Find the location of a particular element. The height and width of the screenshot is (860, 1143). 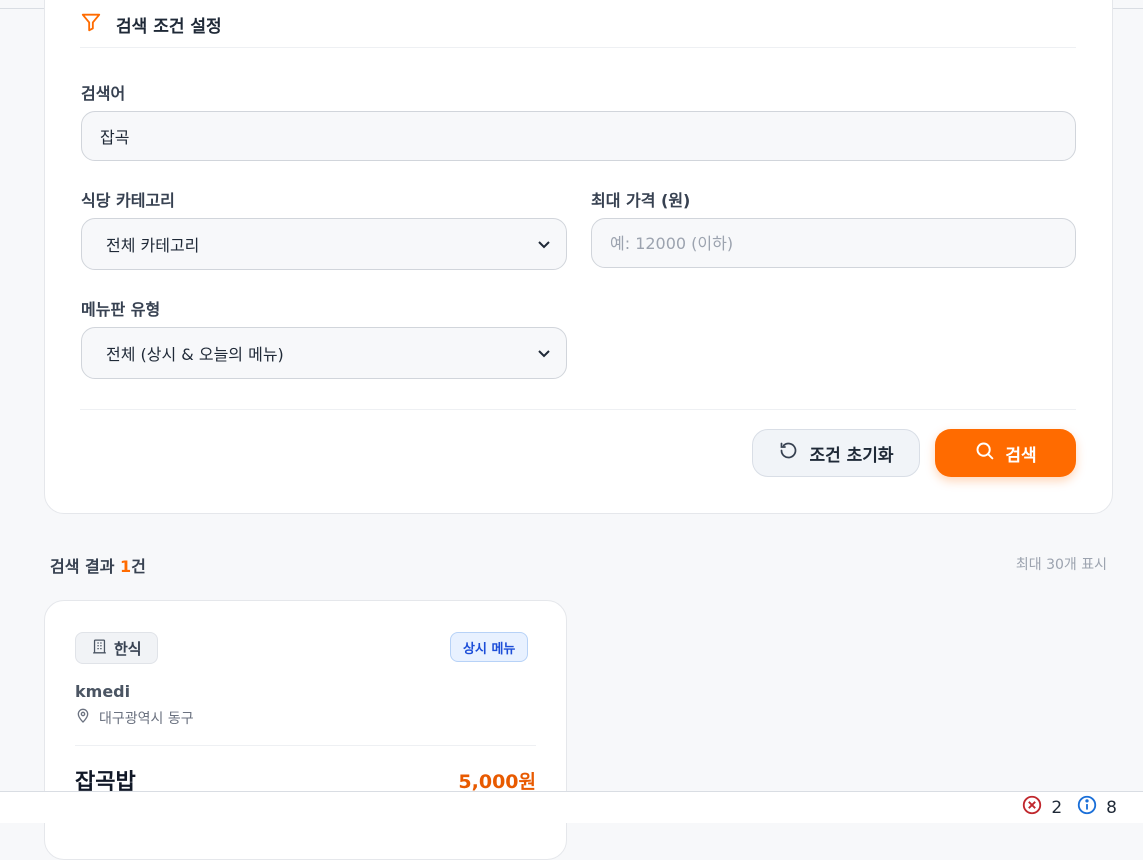

panel-title-divider is located at coordinates (578, 47).